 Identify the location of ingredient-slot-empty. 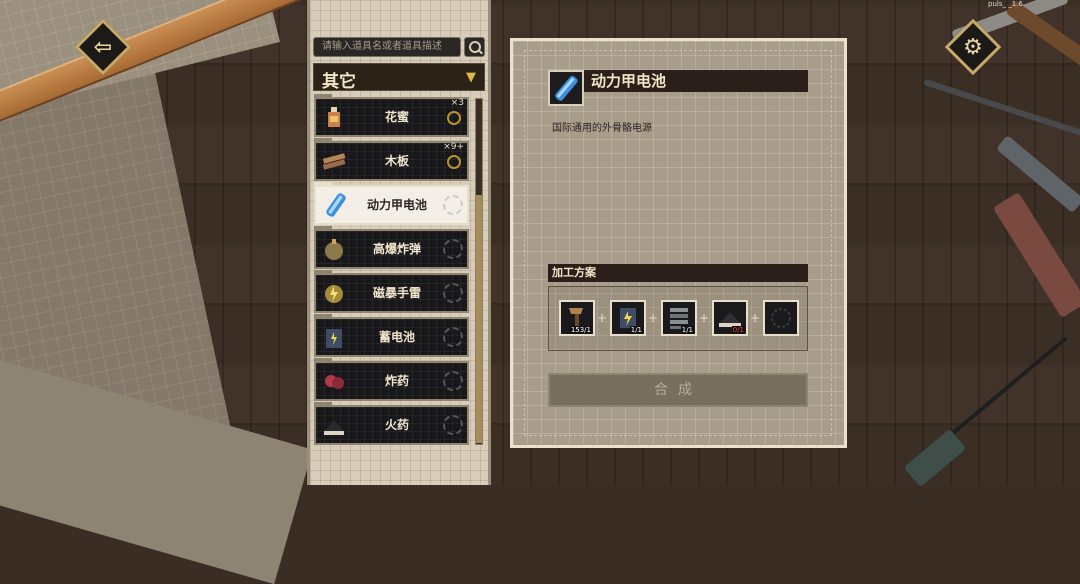
(781, 318).